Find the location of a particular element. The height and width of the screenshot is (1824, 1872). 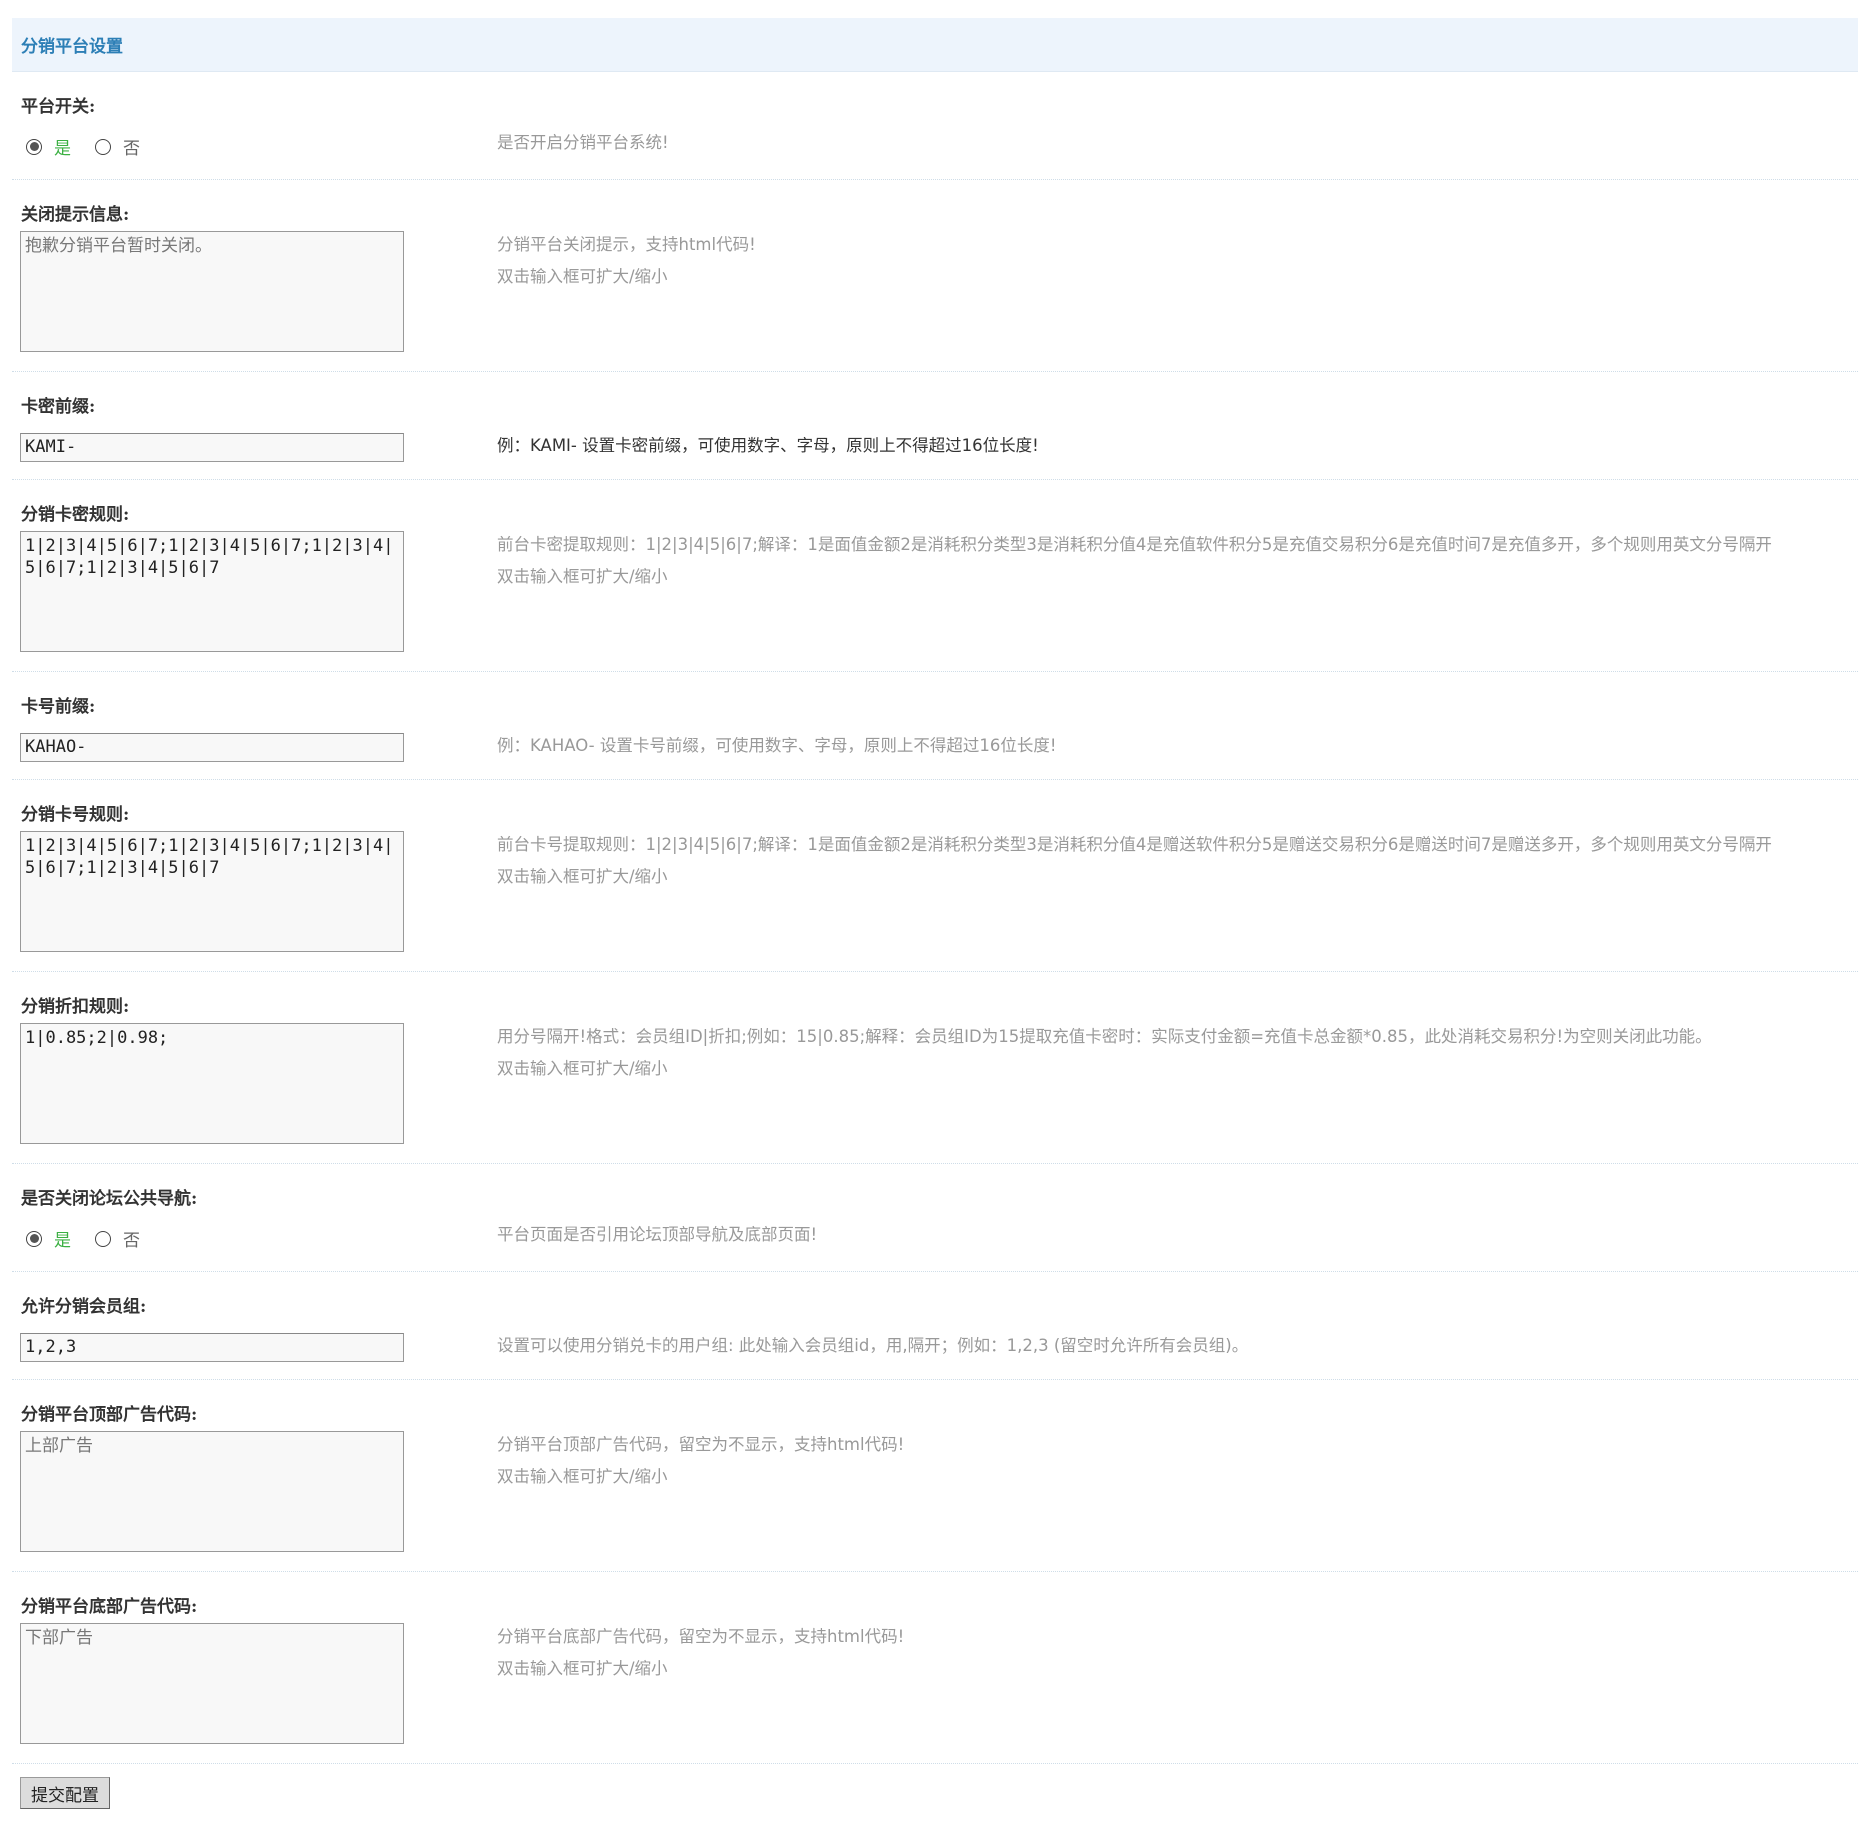

desc-part: 16 is located at coordinates (972, 445).